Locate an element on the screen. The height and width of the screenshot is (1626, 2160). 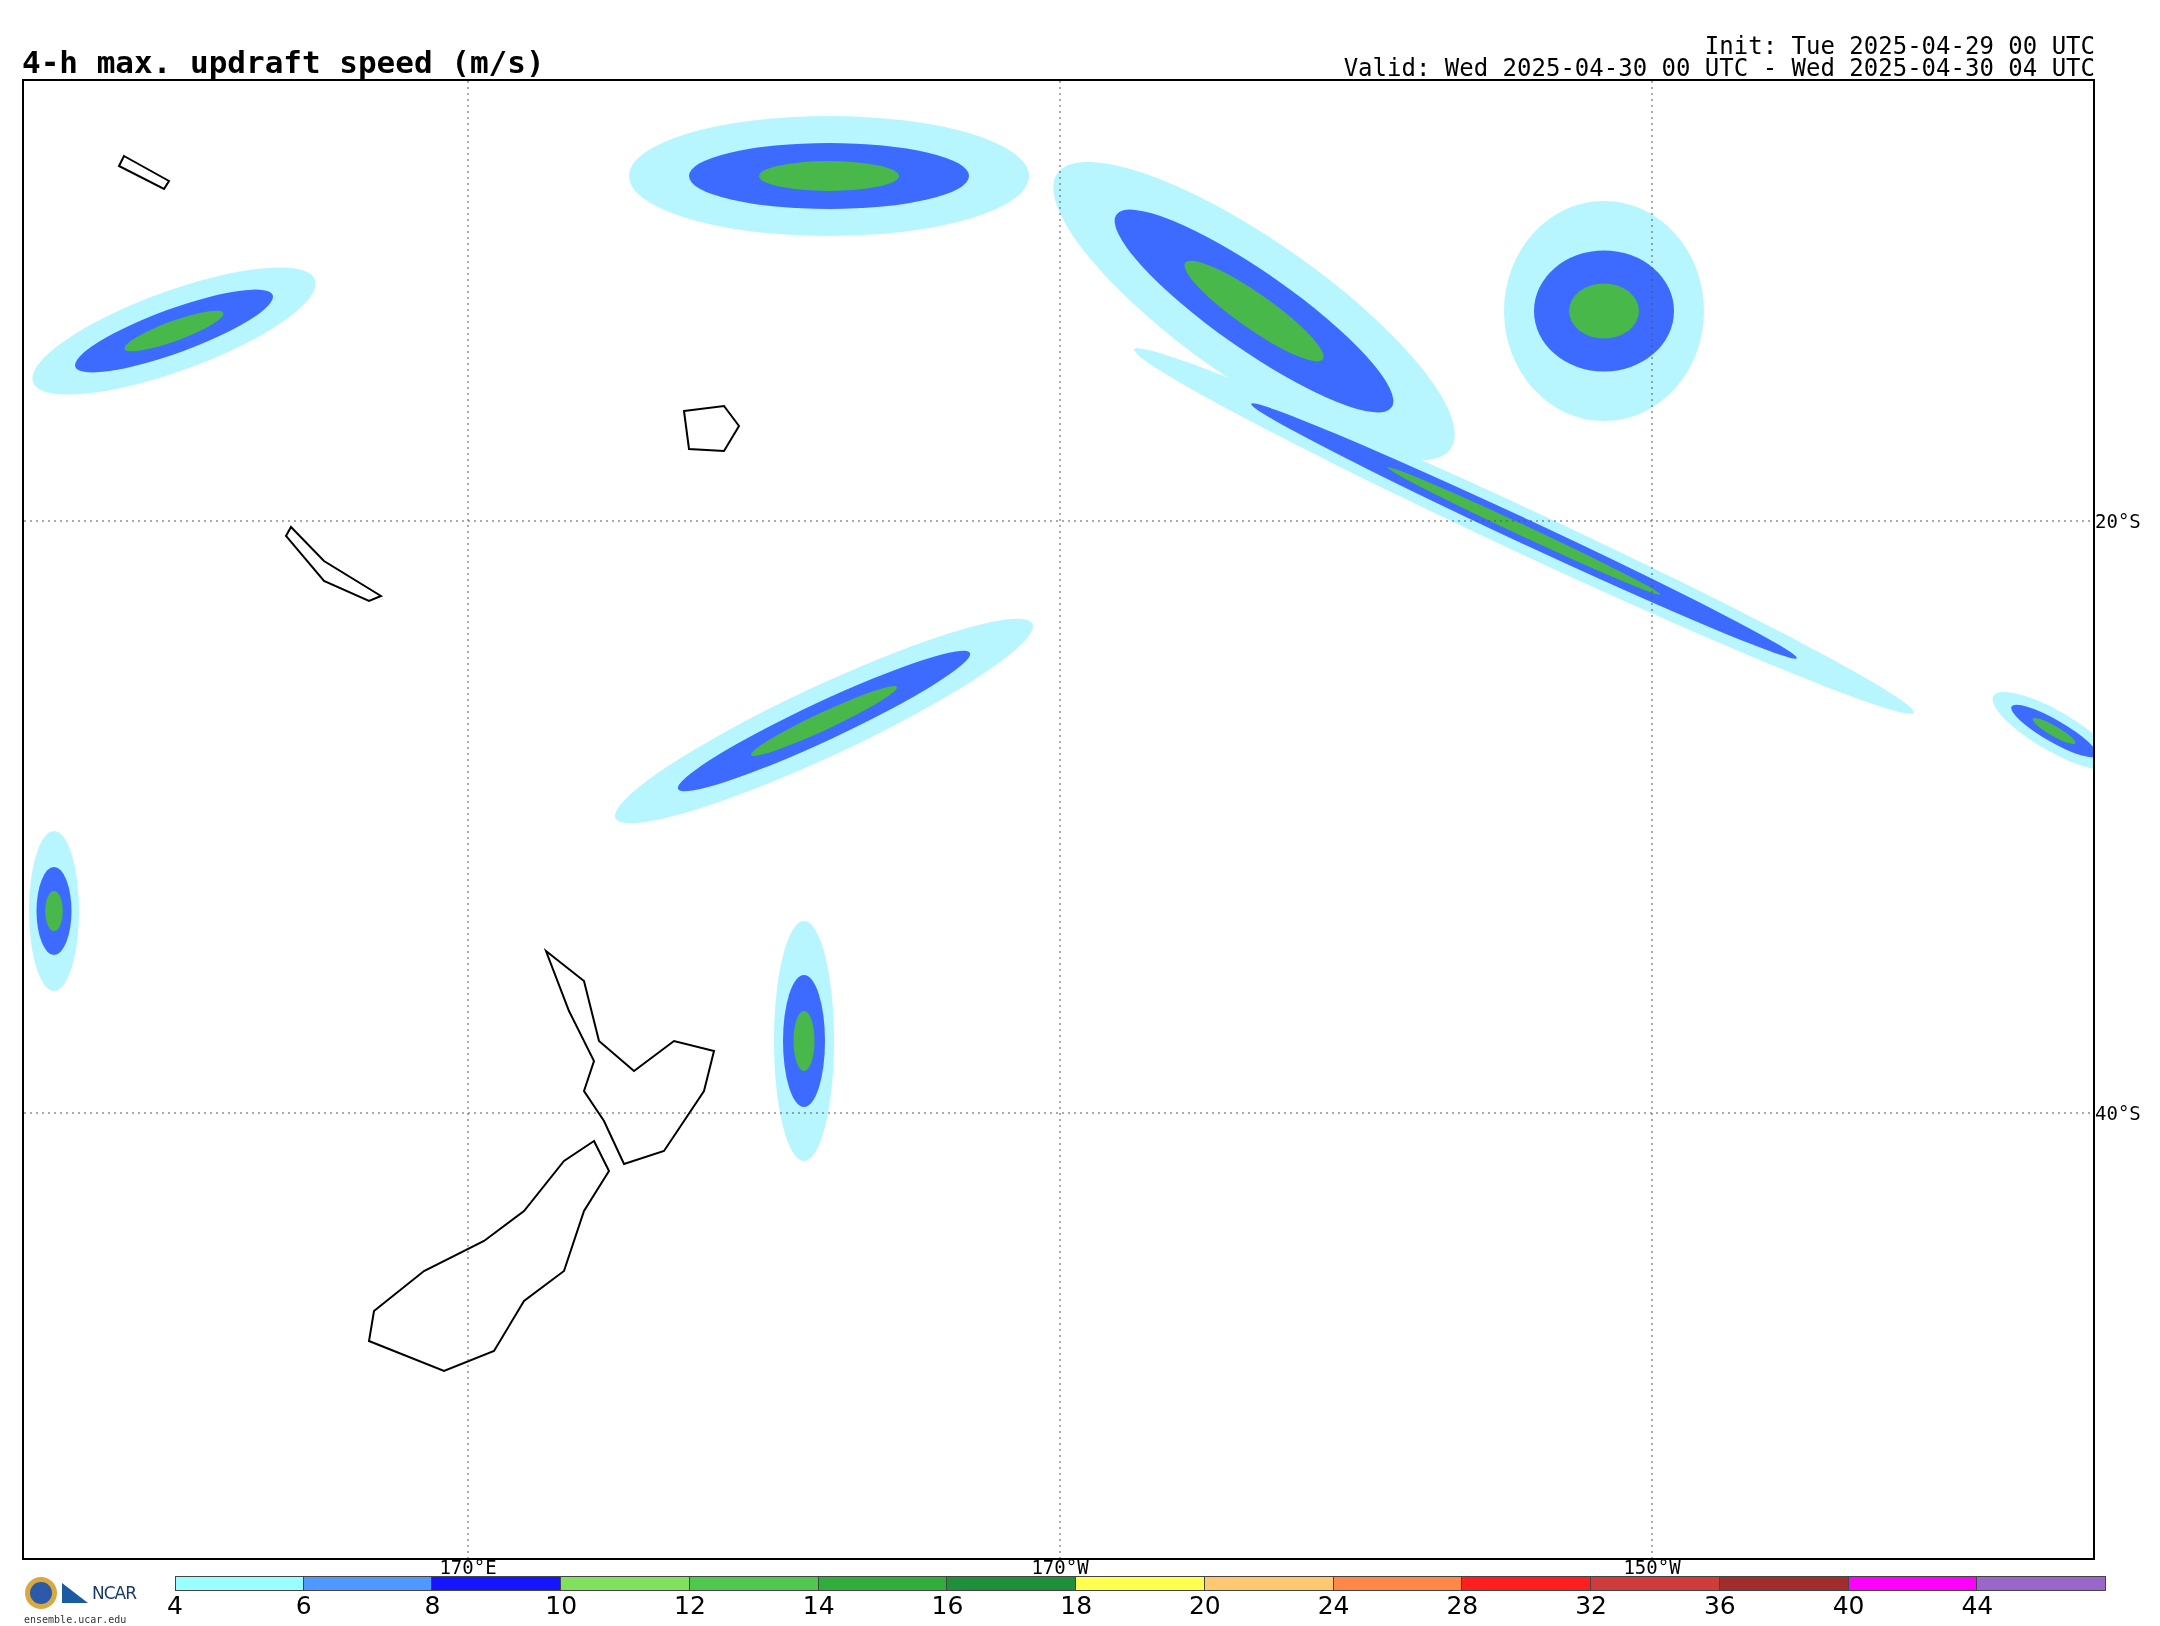
longitude-label: 170°E is located at coordinates (468, 1567).